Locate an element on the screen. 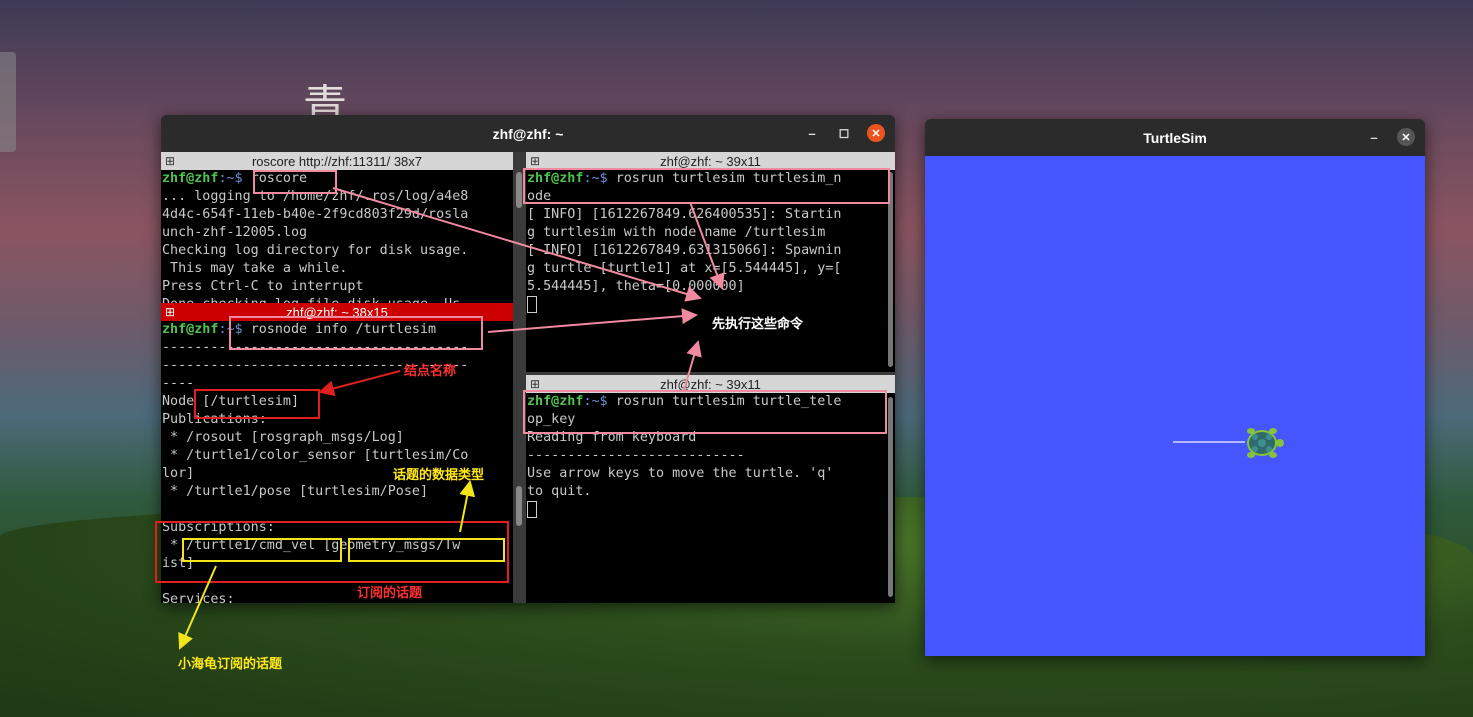 This screenshot has height=717, width=1473. pane-node-title: zhf@zhf: ~ 39x11 is located at coordinates (710, 161).